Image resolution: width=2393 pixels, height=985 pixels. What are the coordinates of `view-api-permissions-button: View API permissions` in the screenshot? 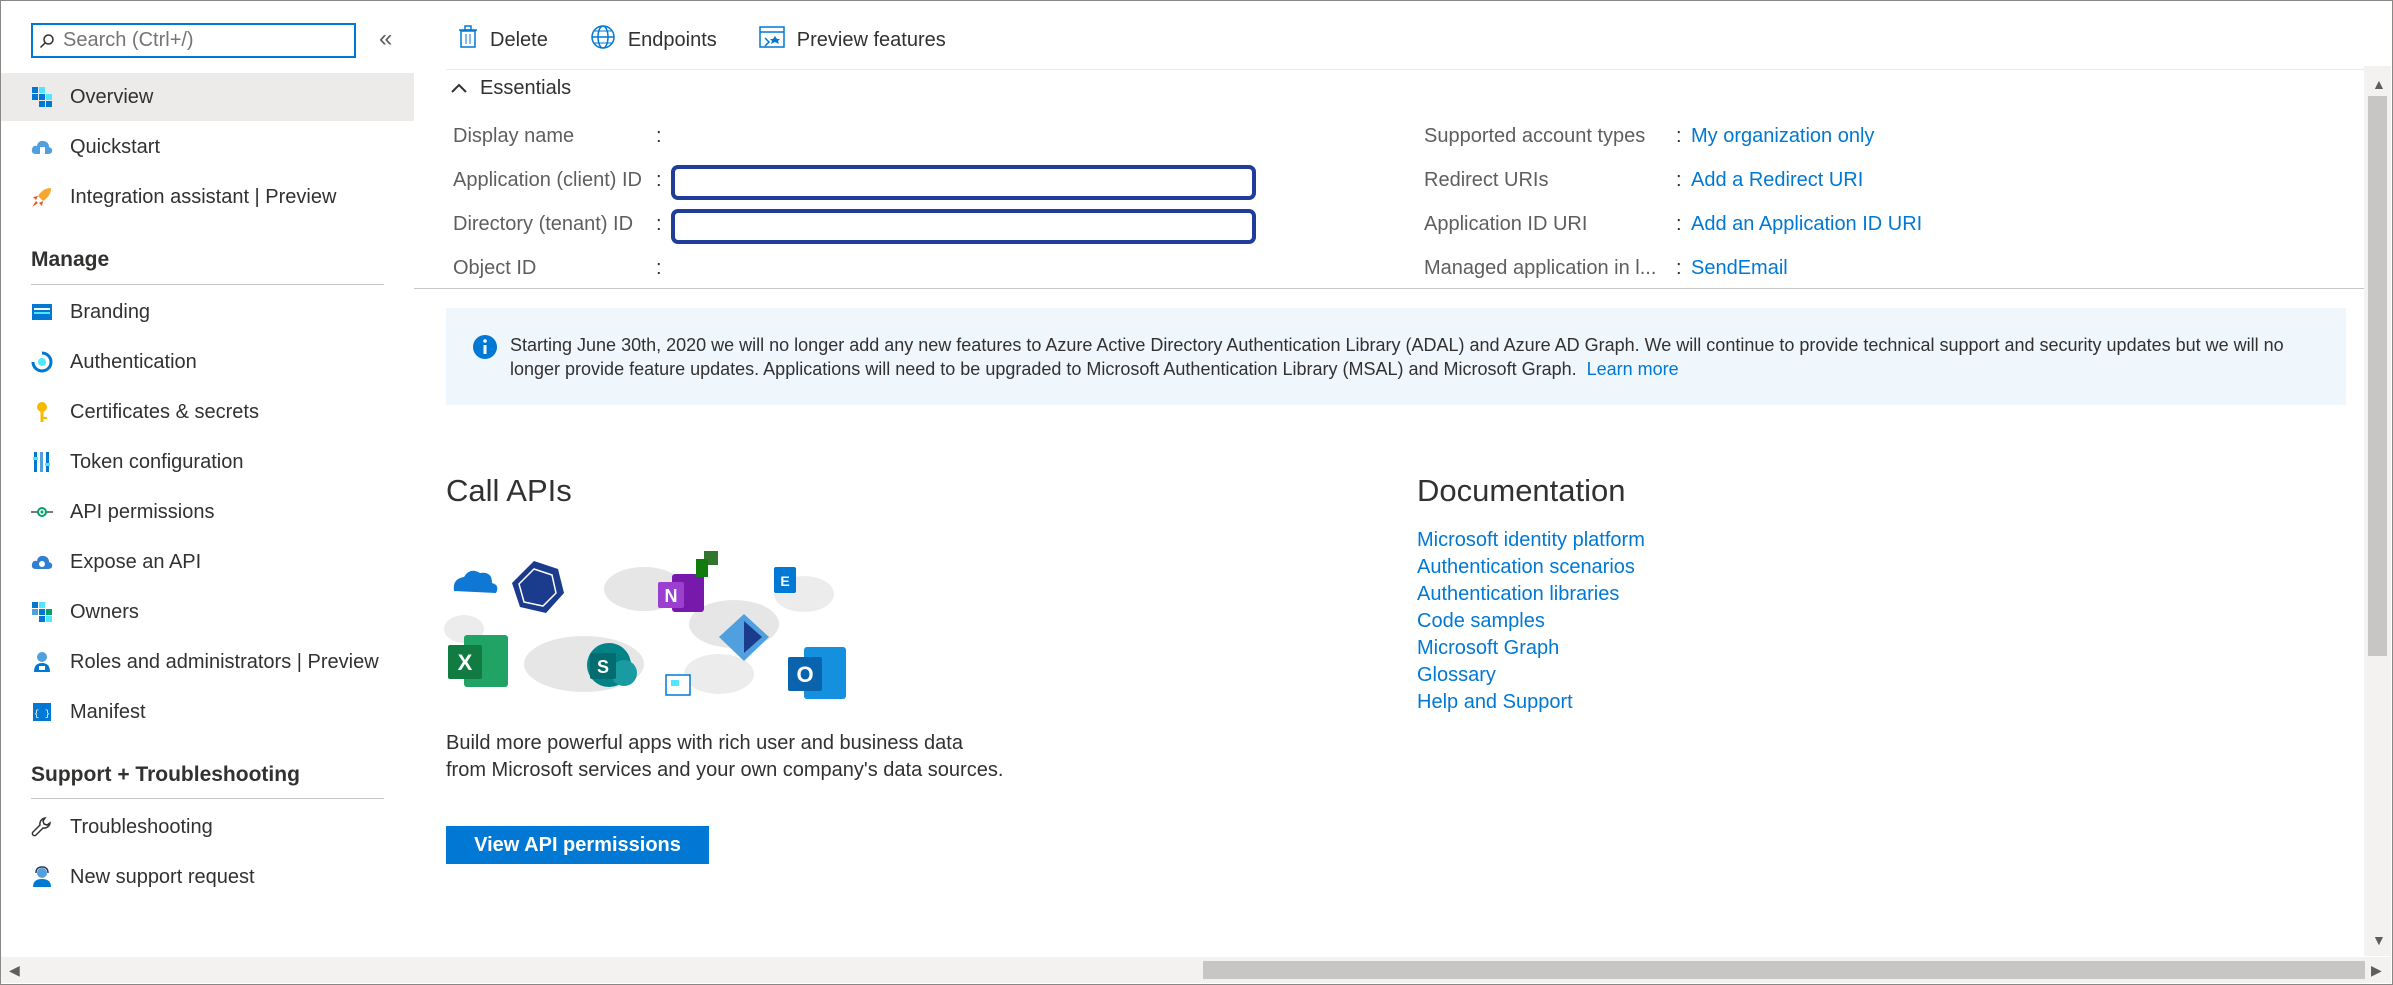 It's located at (577, 845).